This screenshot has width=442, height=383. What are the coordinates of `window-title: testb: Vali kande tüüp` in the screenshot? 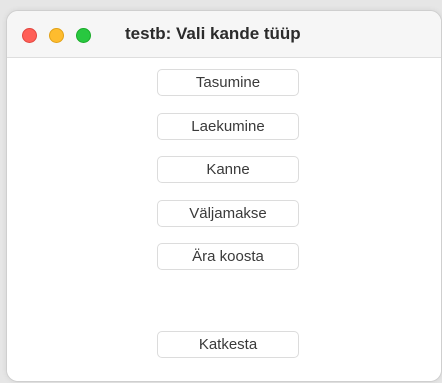 It's located at (213, 33).